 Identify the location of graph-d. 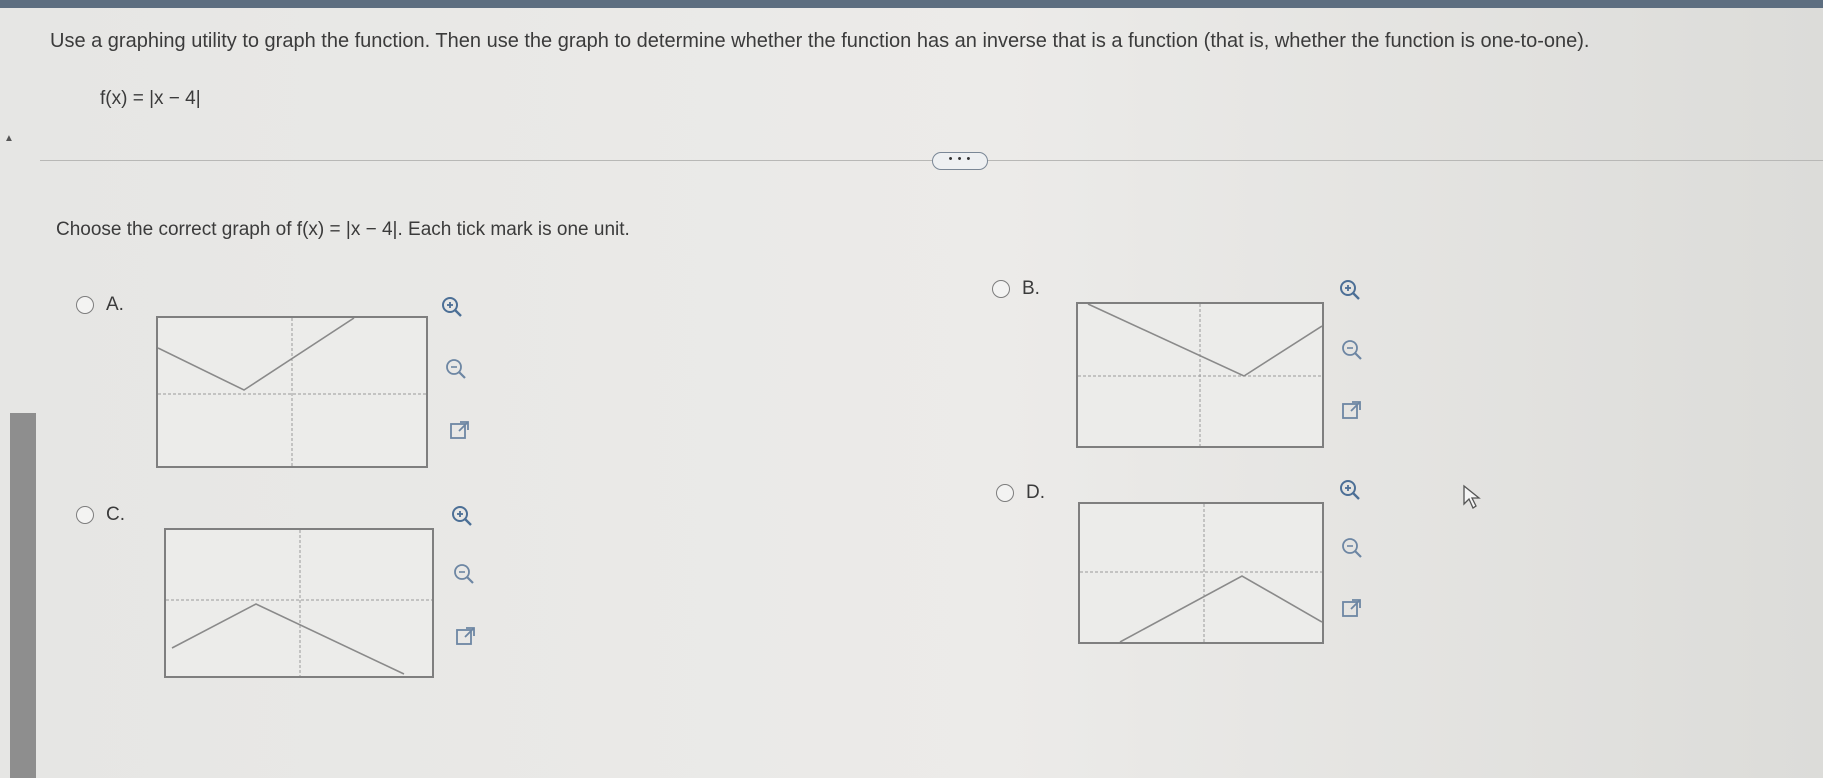
(1201, 573).